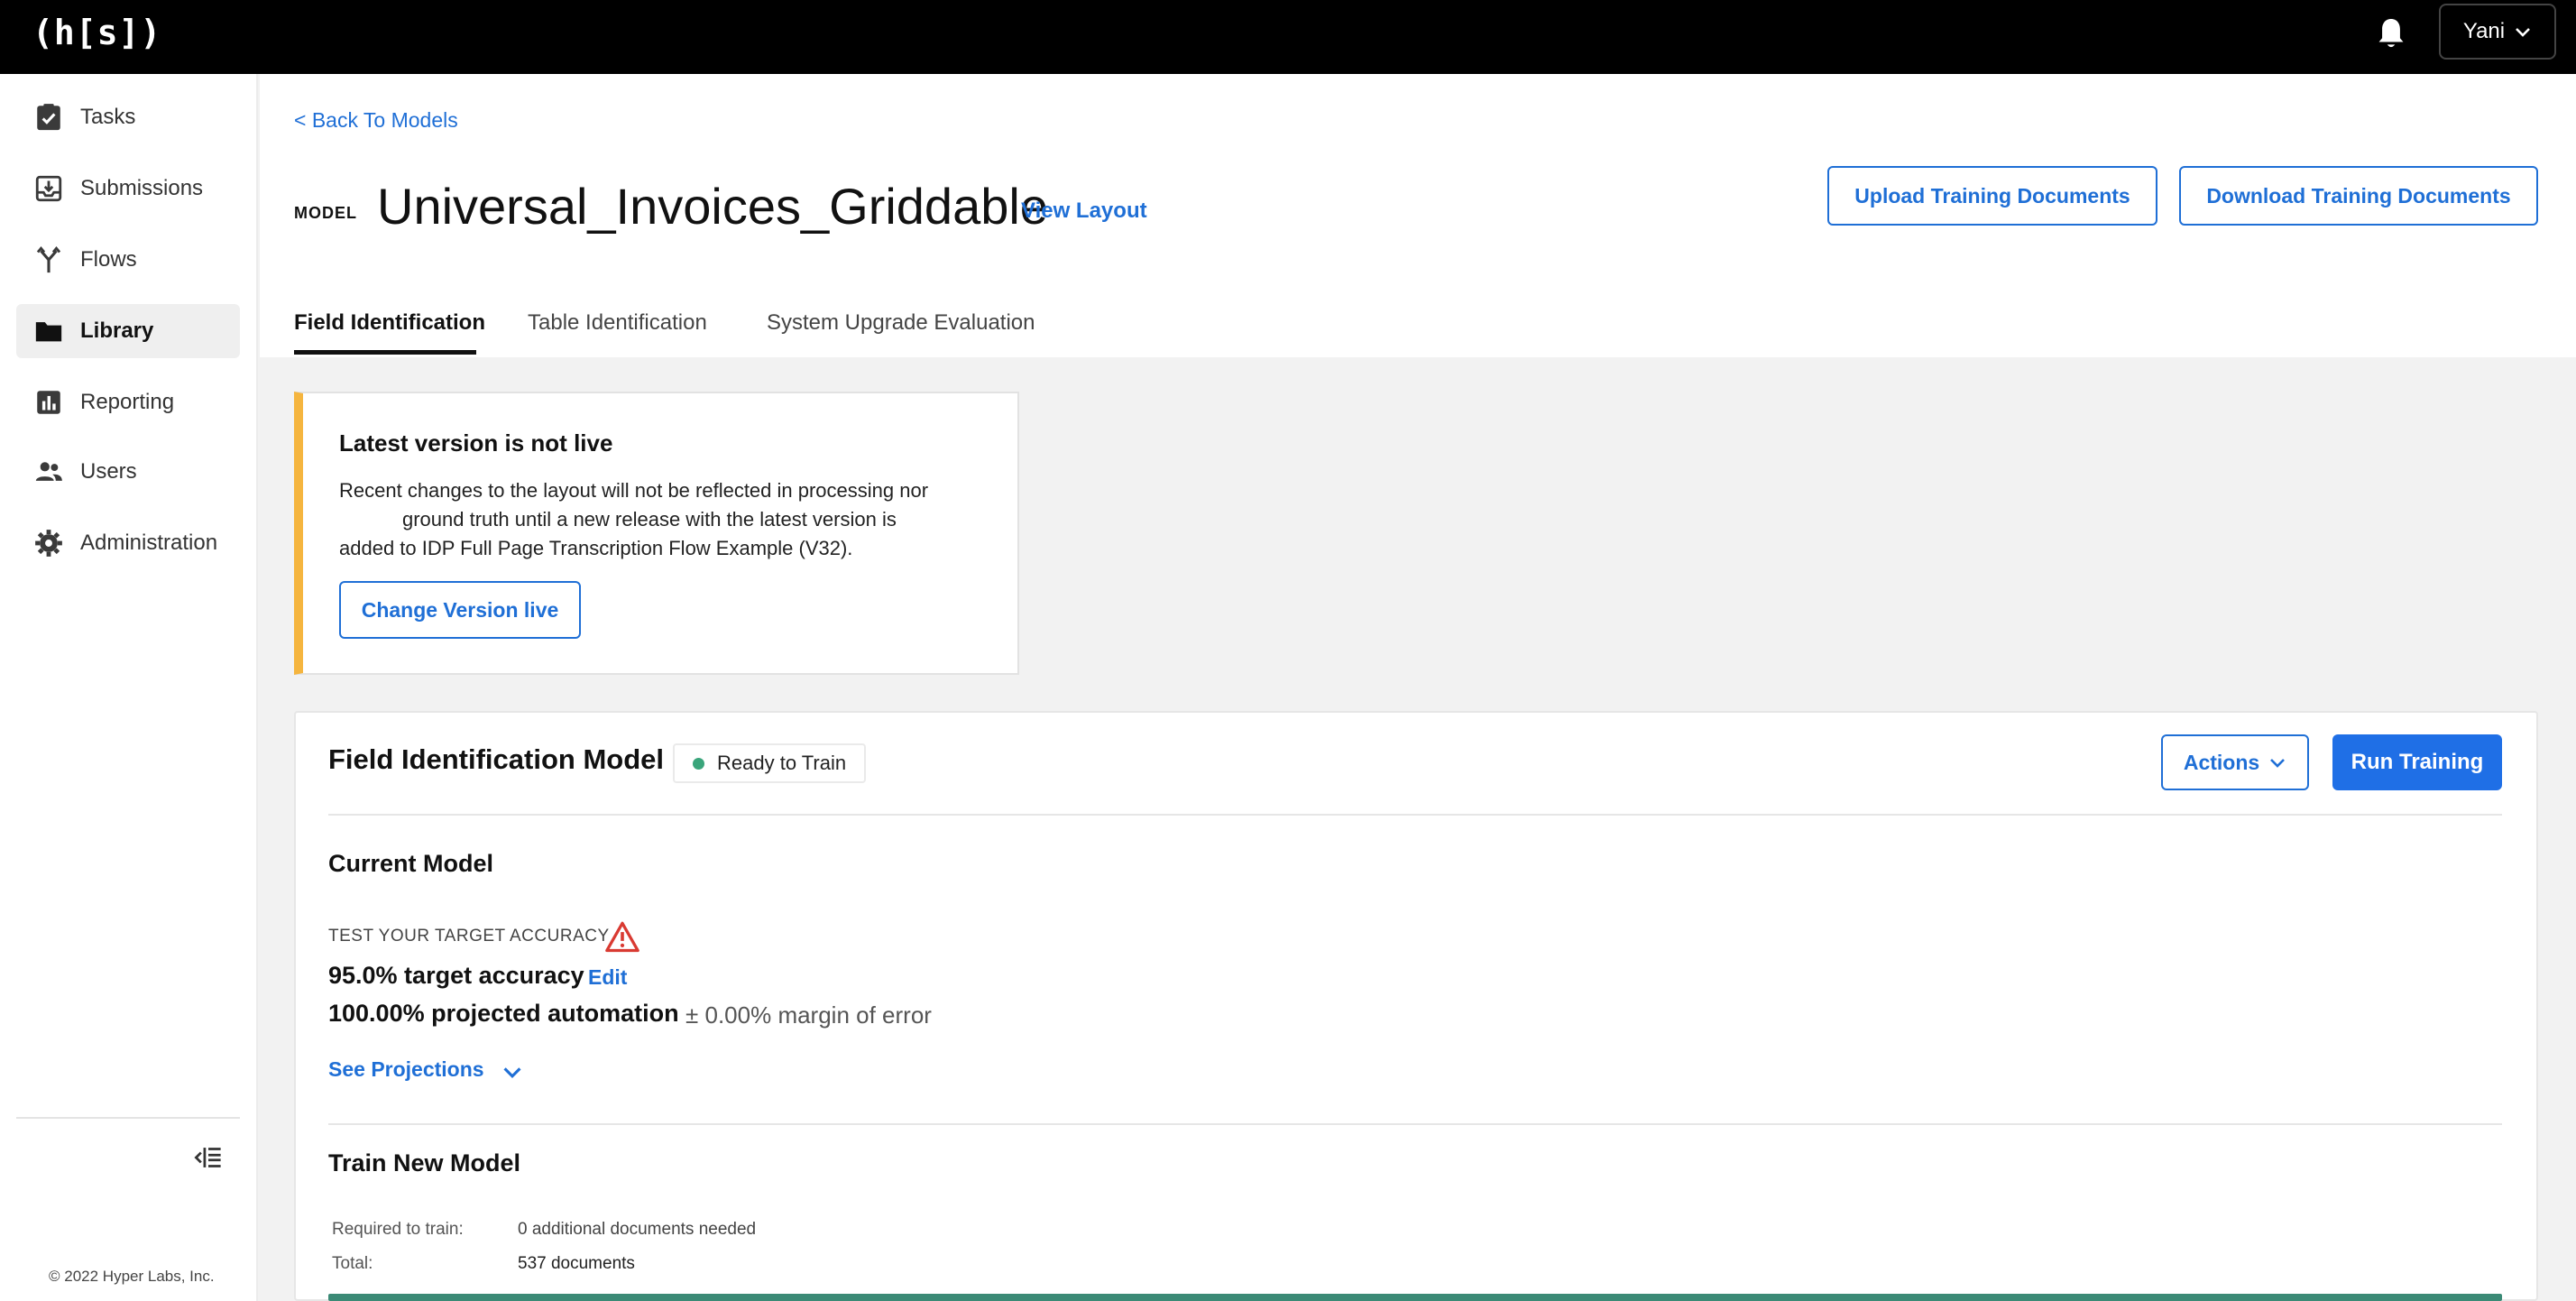 Image resolution: width=2576 pixels, height=1301 pixels. What do you see at coordinates (208, 1157) in the screenshot?
I see `collapse-sidebar-icon` at bounding box center [208, 1157].